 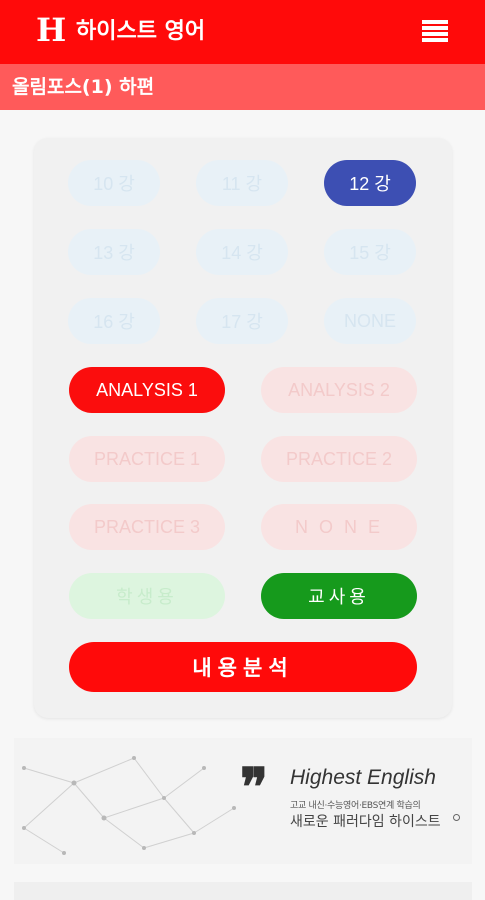 What do you see at coordinates (147, 596) in the screenshot?
I see `student-version-button: 학생용` at bounding box center [147, 596].